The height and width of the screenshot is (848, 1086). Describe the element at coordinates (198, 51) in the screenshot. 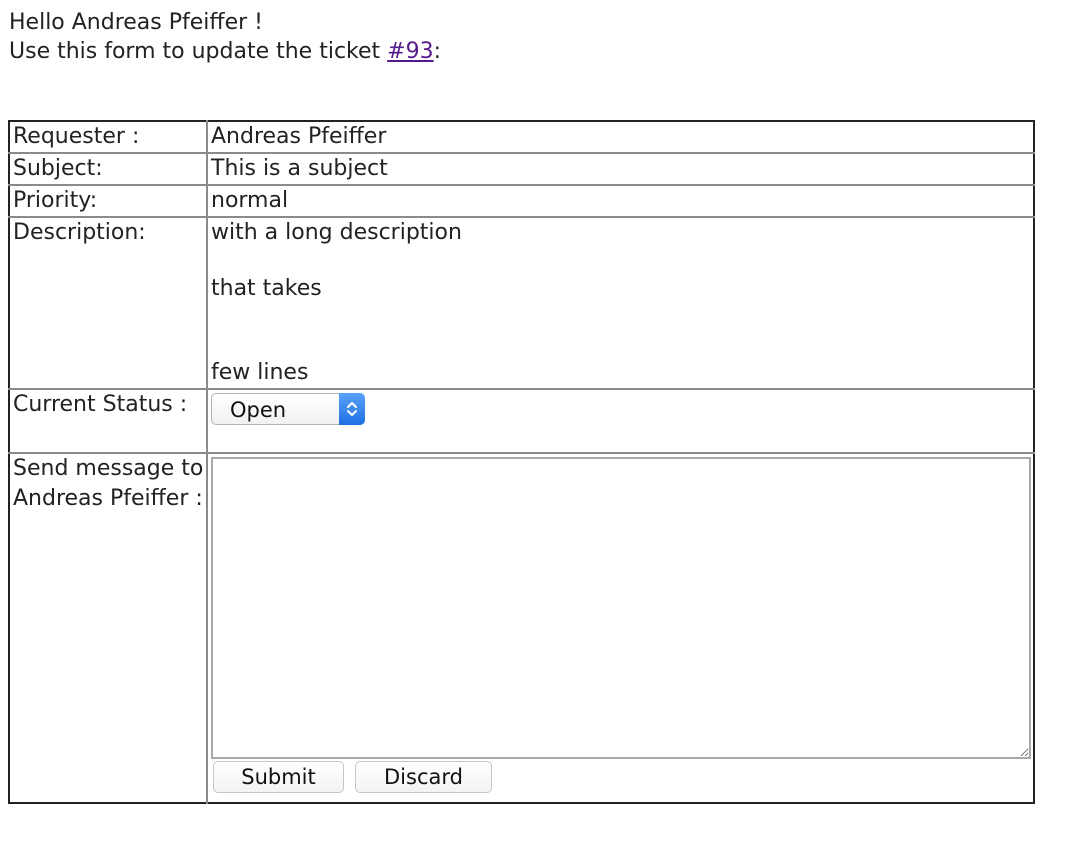

I see `instruction-text: Use this form to update the ticket` at that location.